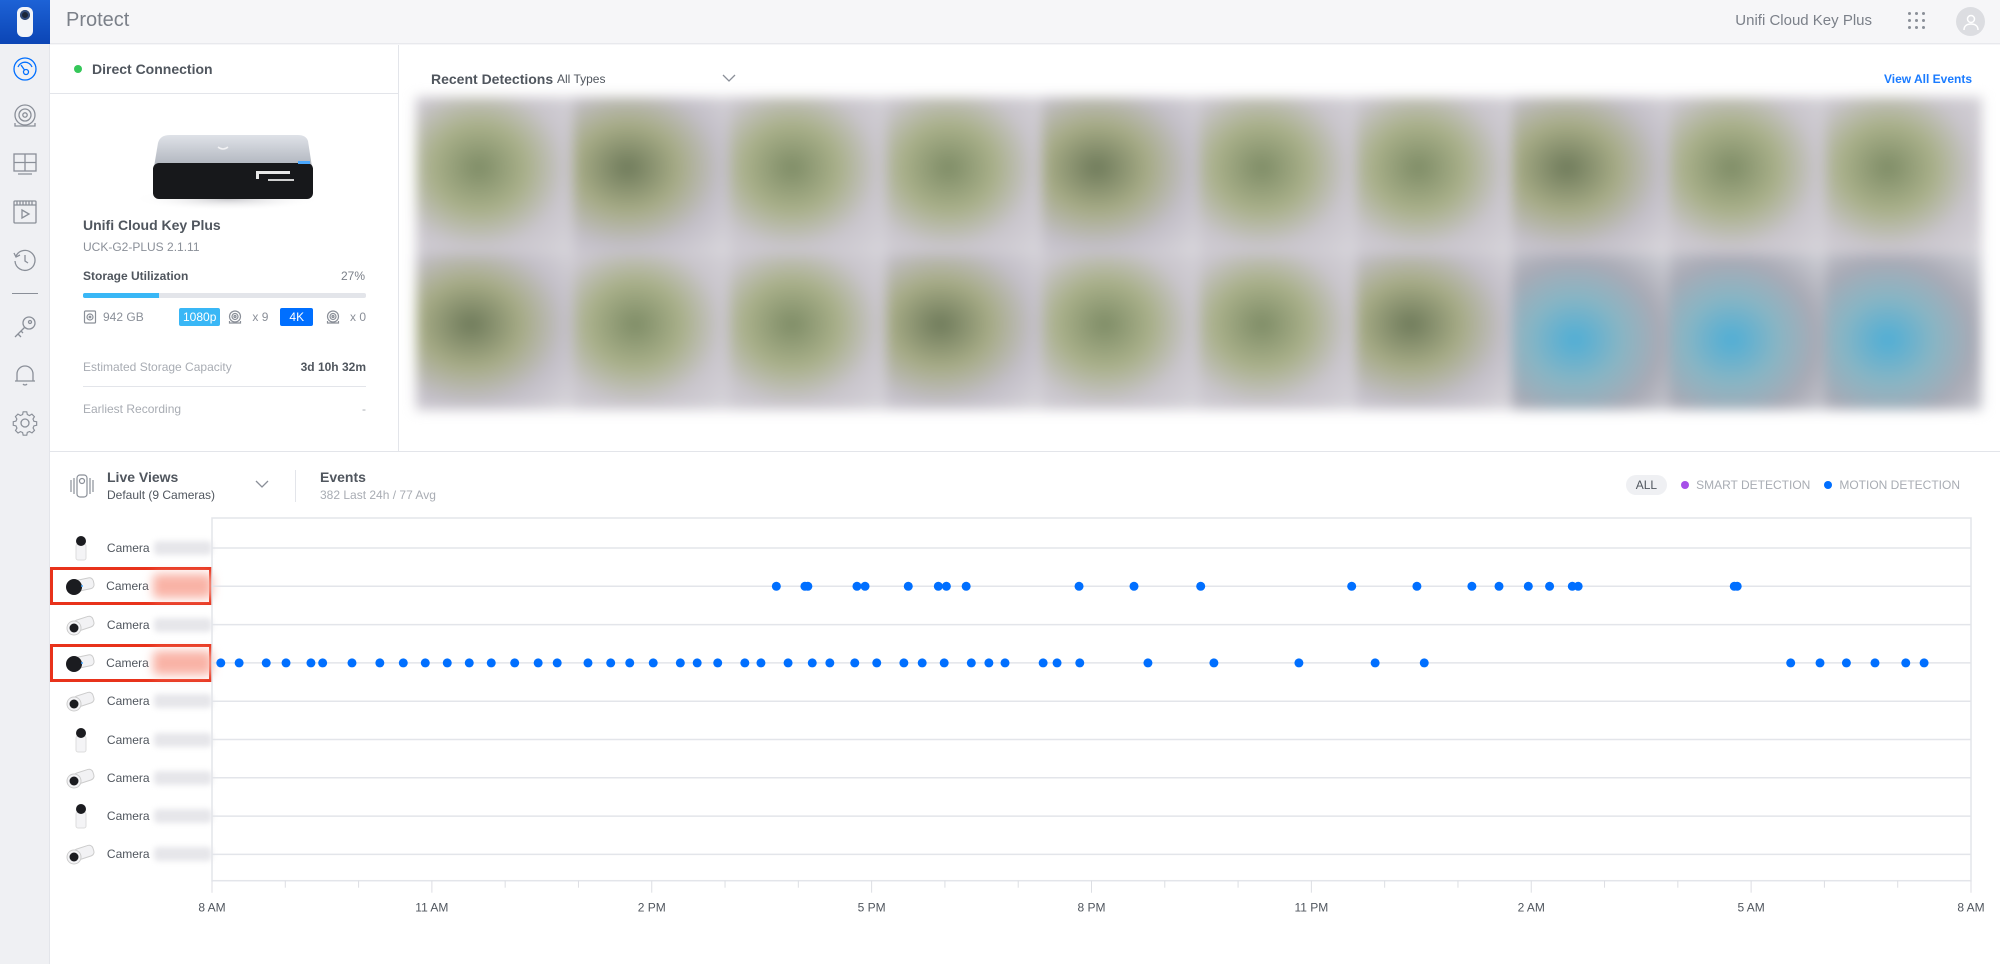  I want to click on protect-logo, so click(25, 22).